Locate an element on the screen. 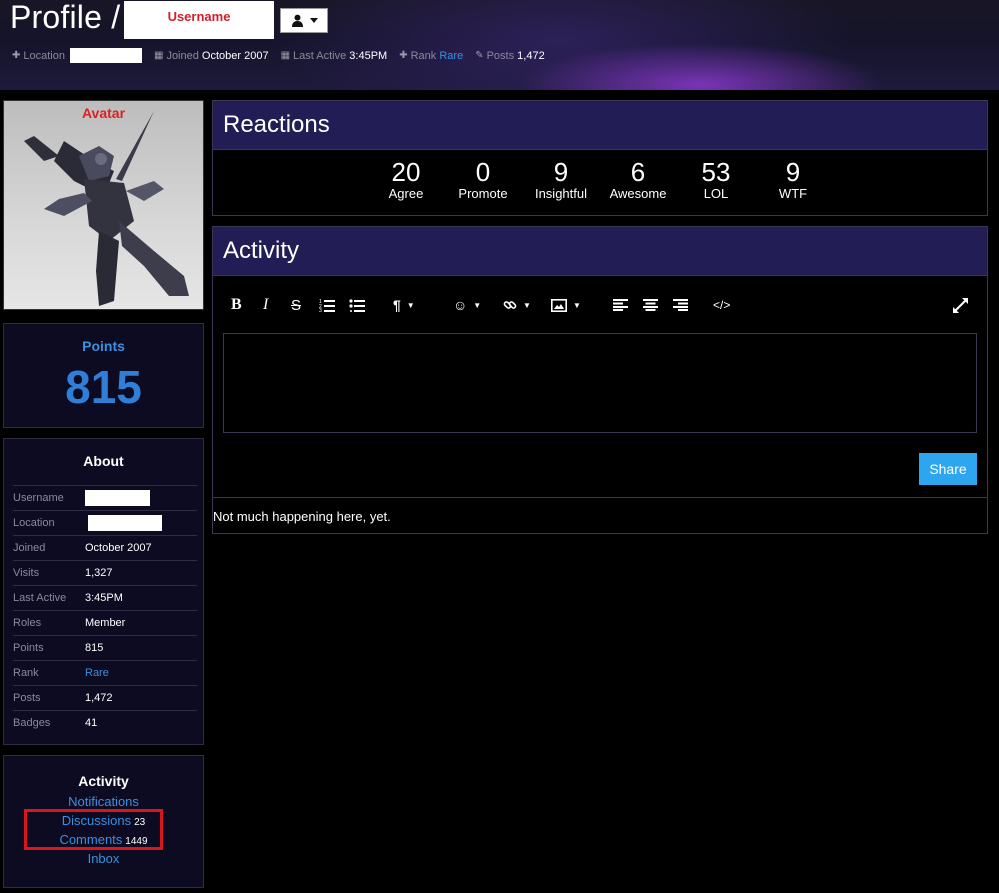 Image resolution: width=999 pixels, height=893 pixels. joined-value: October 2007 is located at coordinates (235, 55).